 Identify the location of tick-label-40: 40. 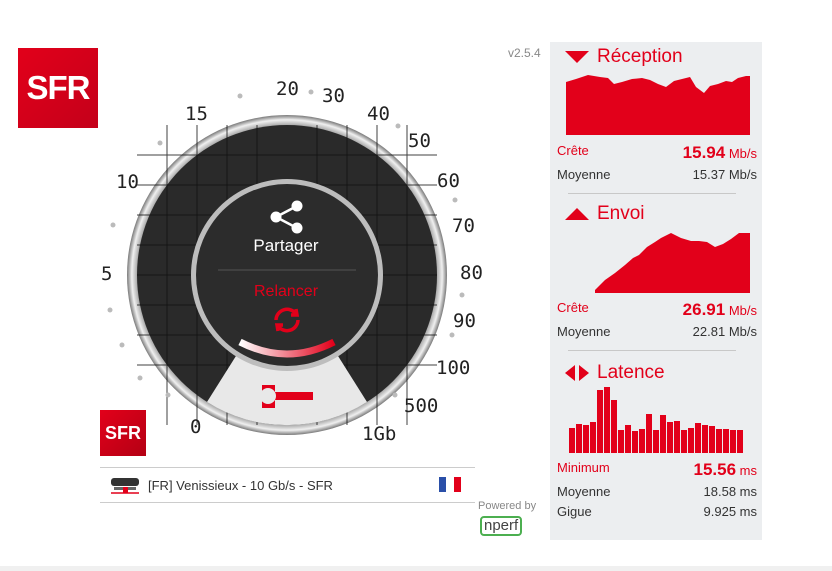
(378, 114).